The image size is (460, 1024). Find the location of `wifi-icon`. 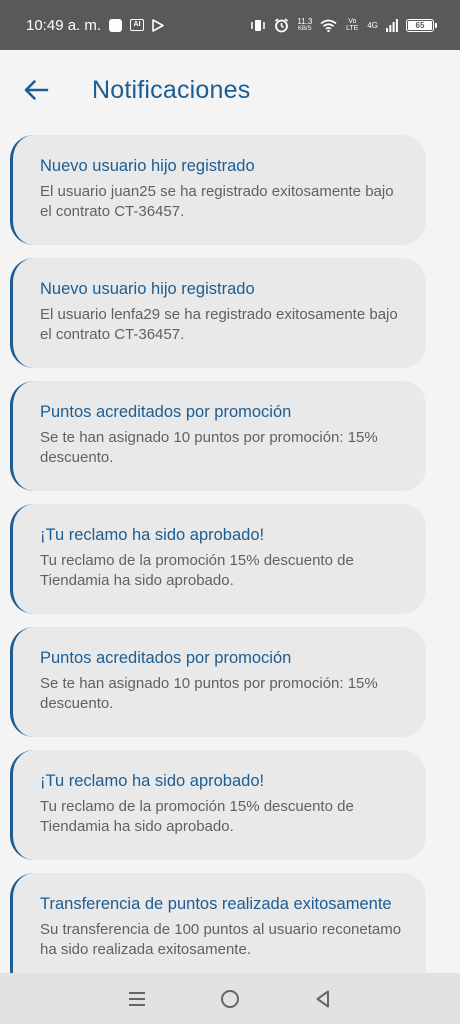

wifi-icon is located at coordinates (328, 25).